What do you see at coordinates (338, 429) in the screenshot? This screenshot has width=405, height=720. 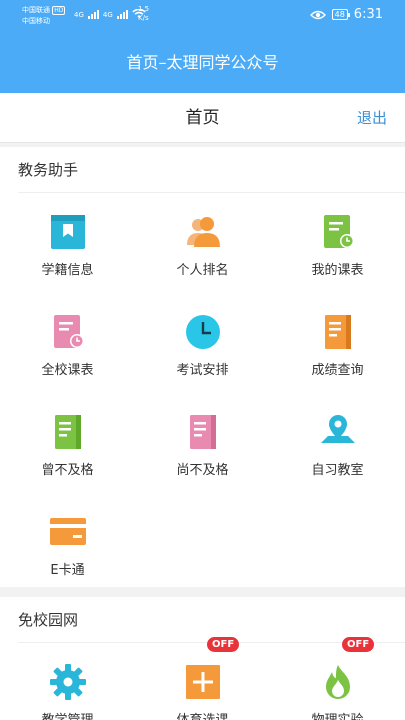 I see `map-pin-icon` at bounding box center [338, 429].